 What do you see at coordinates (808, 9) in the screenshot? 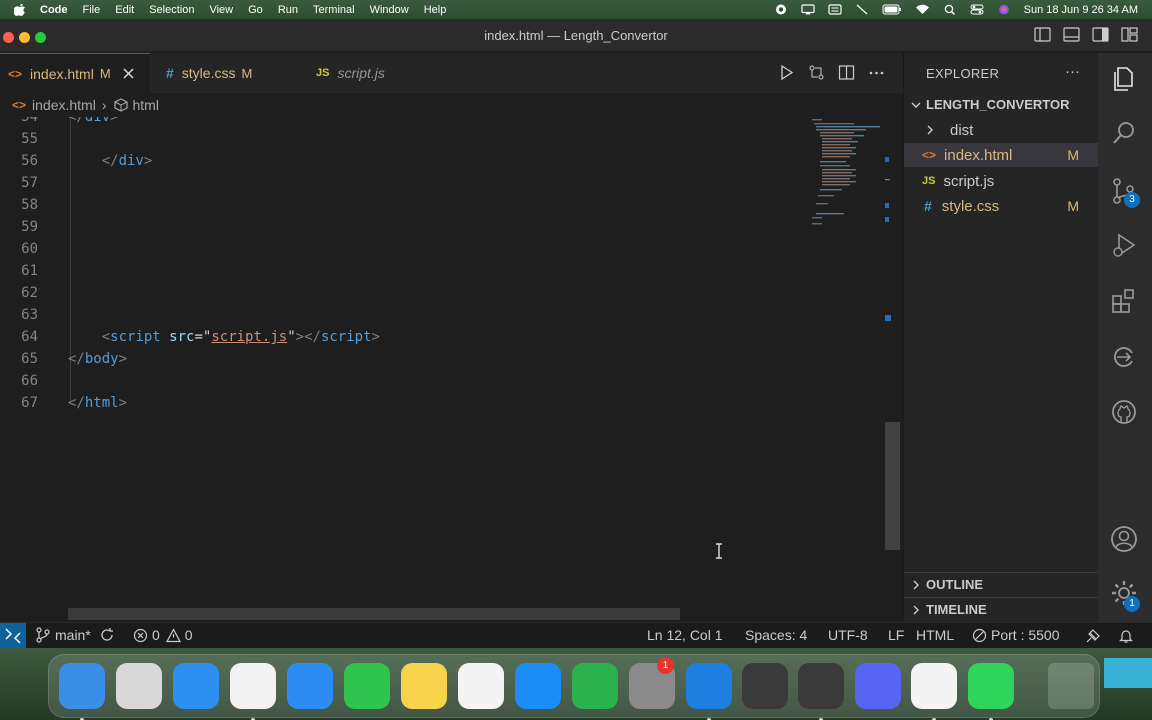
I see `display-icon` at bounding box center [808, 9].